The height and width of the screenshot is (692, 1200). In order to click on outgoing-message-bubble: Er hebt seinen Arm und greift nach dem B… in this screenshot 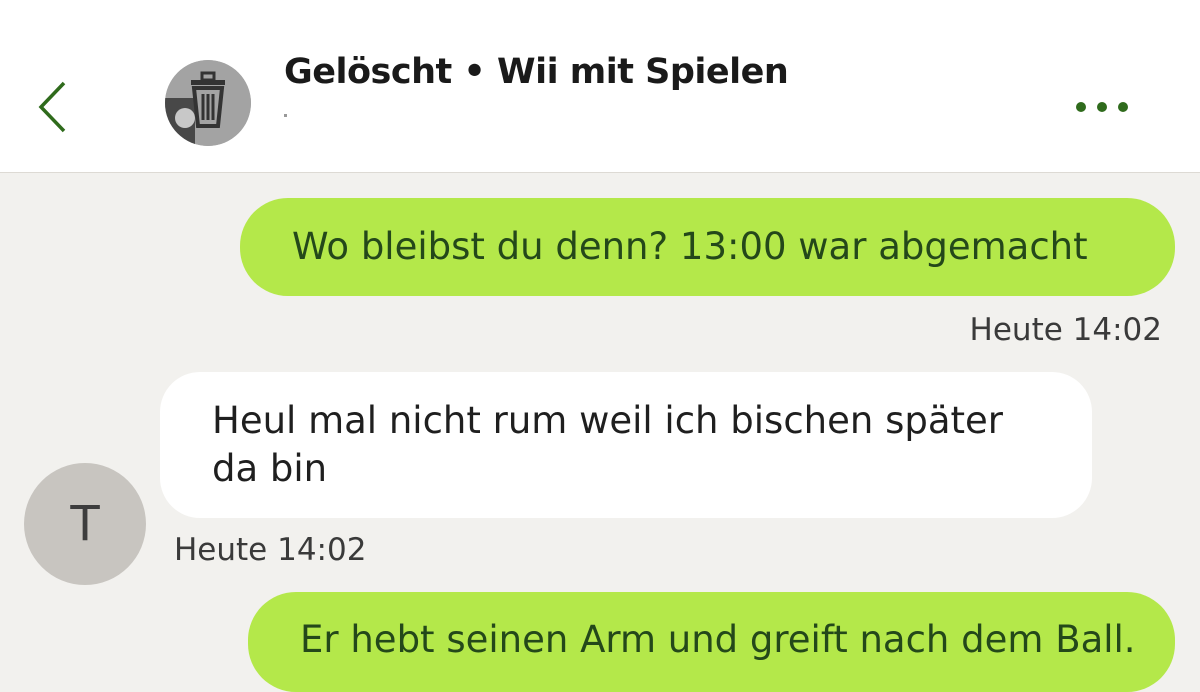, I will do `click(711, 642)`.